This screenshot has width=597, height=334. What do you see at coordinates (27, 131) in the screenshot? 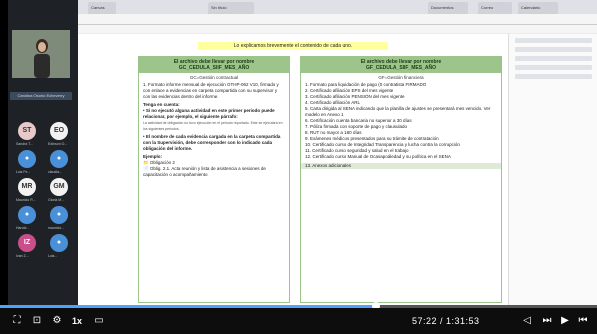
I see `participant-avatar: ST` at bounding box center [27, 131].